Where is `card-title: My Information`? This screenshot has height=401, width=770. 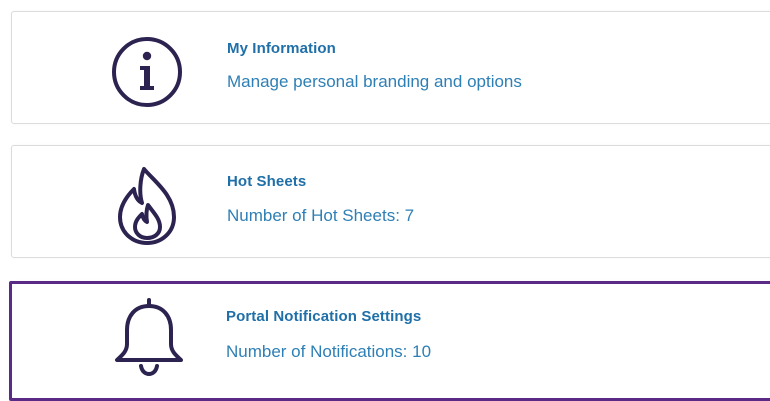
card-title: My Information is located at coordinates (281, 48).